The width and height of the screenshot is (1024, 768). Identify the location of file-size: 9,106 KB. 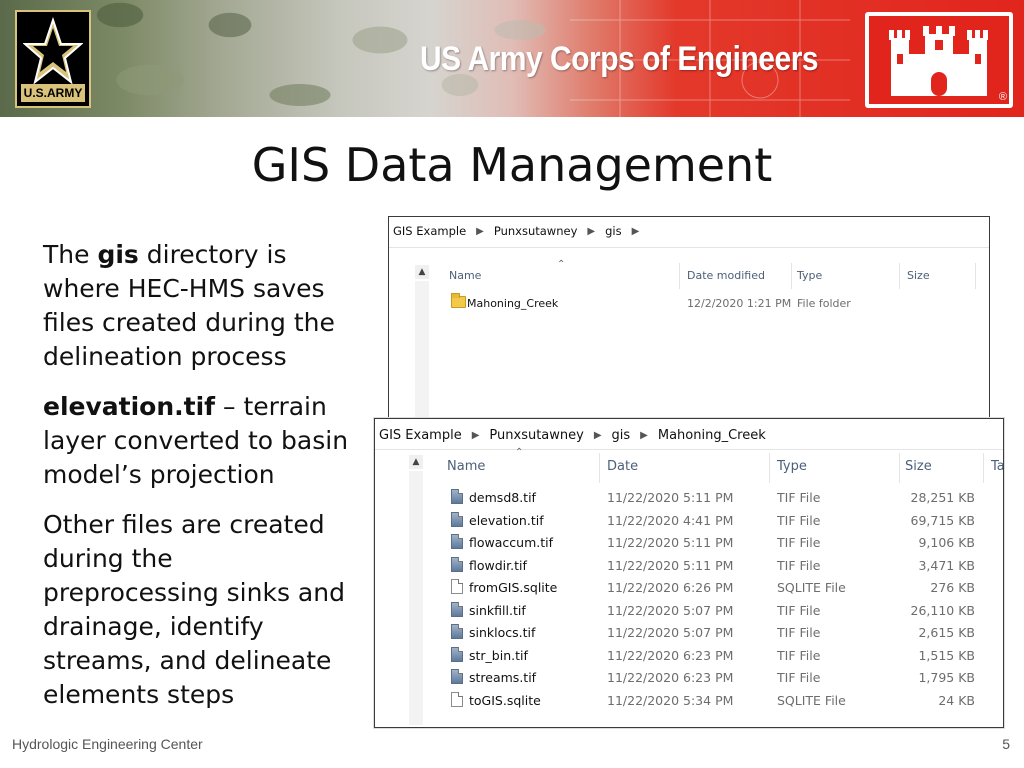
(946, 542).